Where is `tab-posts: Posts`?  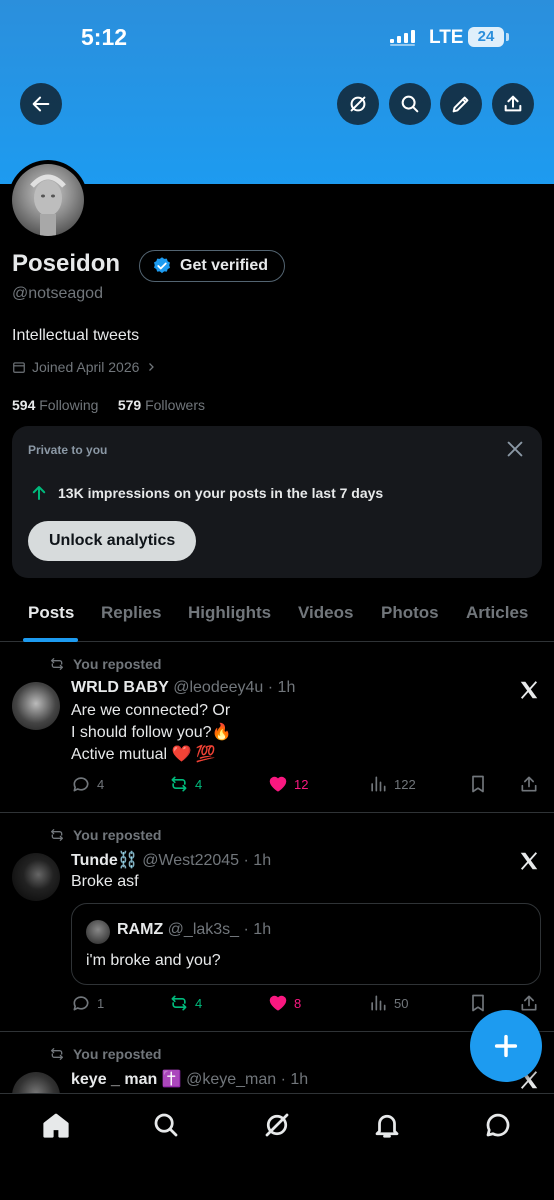
tab-posts: Posts is located at coordinates (51, 613).